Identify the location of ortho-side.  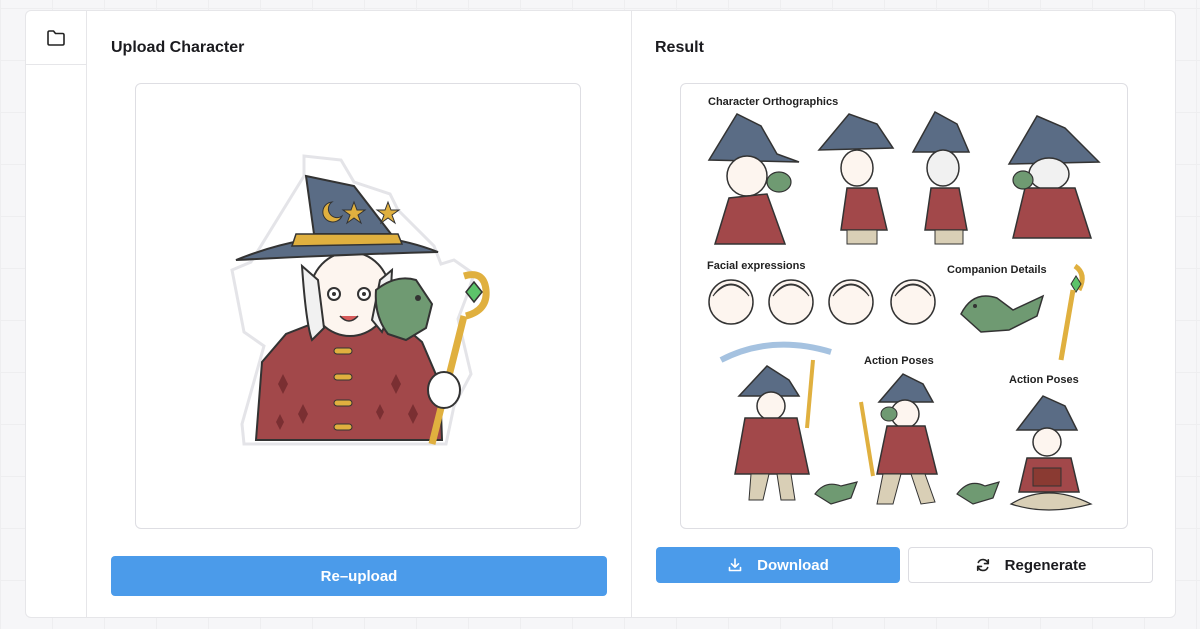
(856, 179).